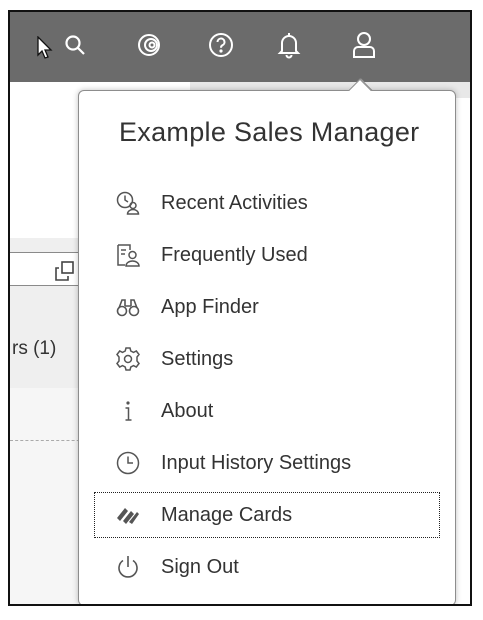  Describe the element at coordinates (45, 48) in the screenshot. I see `cursor-icon` at that location.